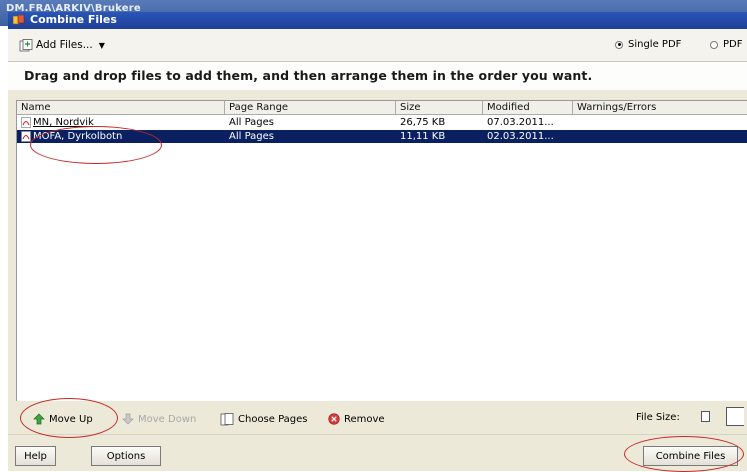 The height and width of the screenshot is (472, 747). What do you see at coordinates (660, 107) in the screenshot?
I see `column-warnings: Warnings/Errors` at bounding box center [660, 107].